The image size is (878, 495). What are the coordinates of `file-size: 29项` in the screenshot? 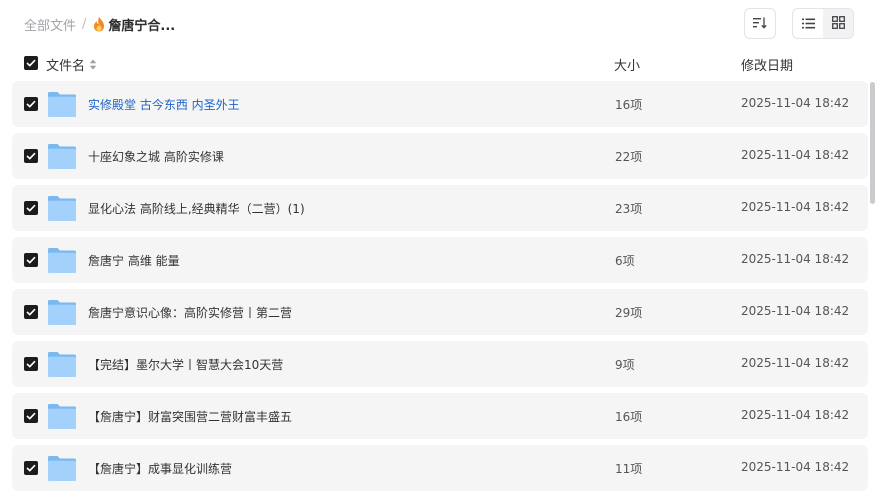 It's located at (629, 313).